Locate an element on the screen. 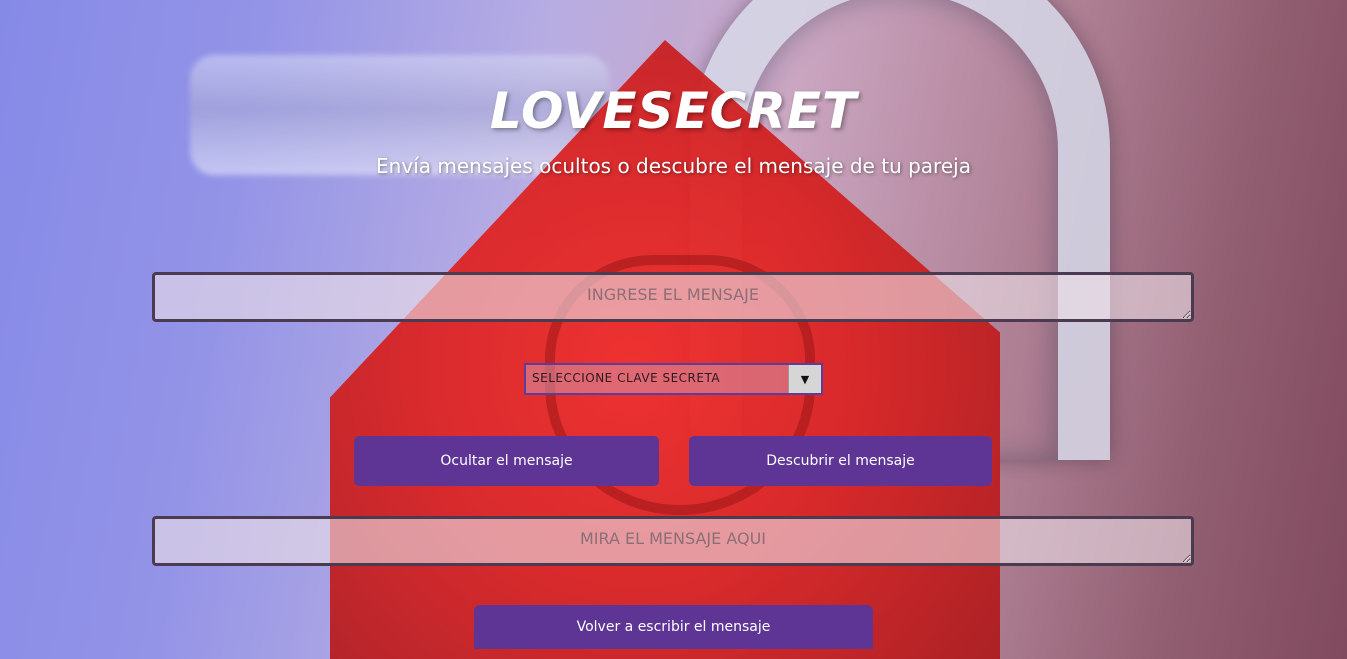  hide-message-button: Ocultar el mensaje is located at coordinates (506, 461).